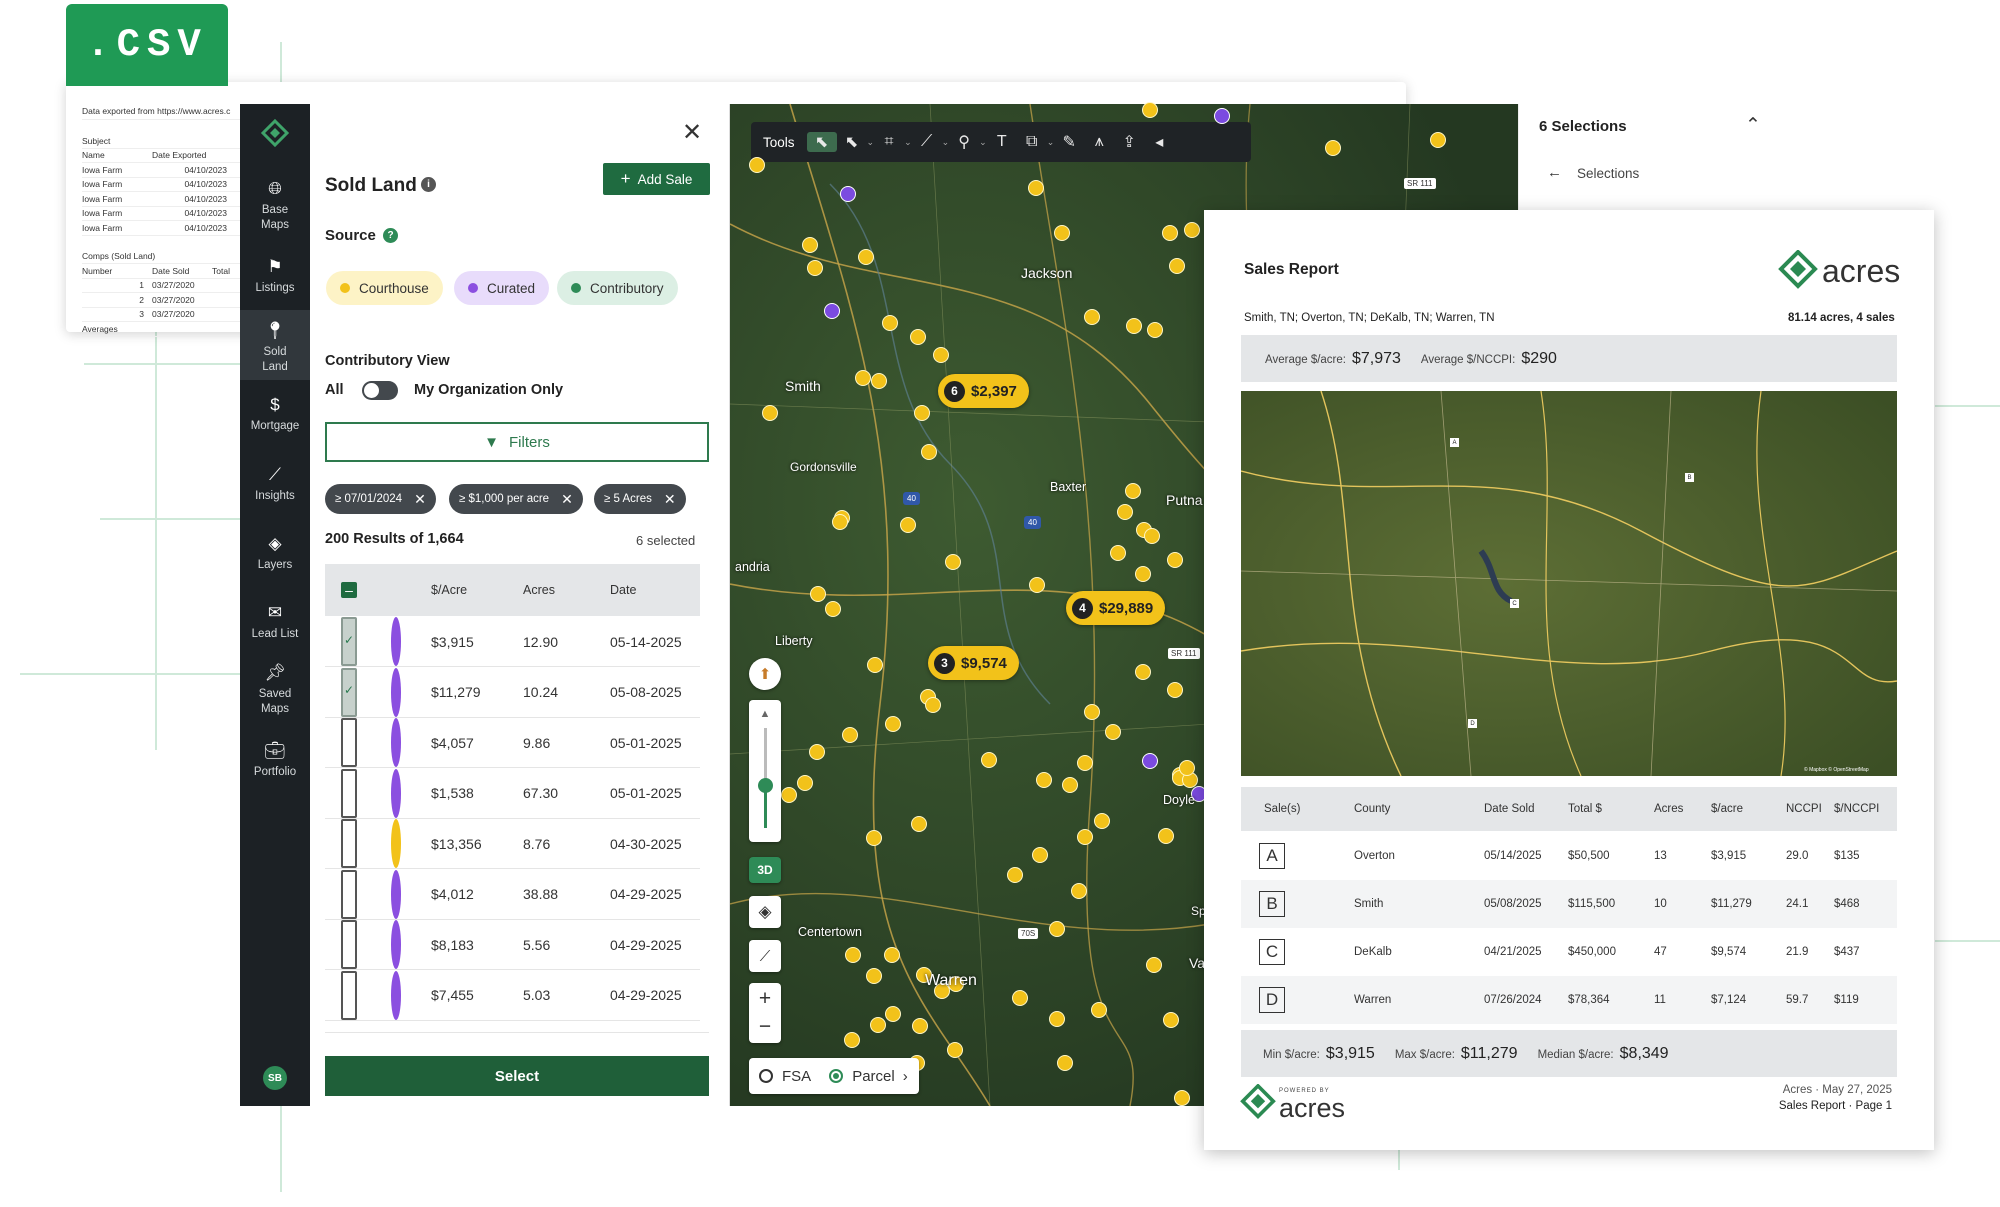 The image size is (2000, 1207). Describe the element at coordinates (765, 778) in the screenshot. I see `slider-track` at that location.